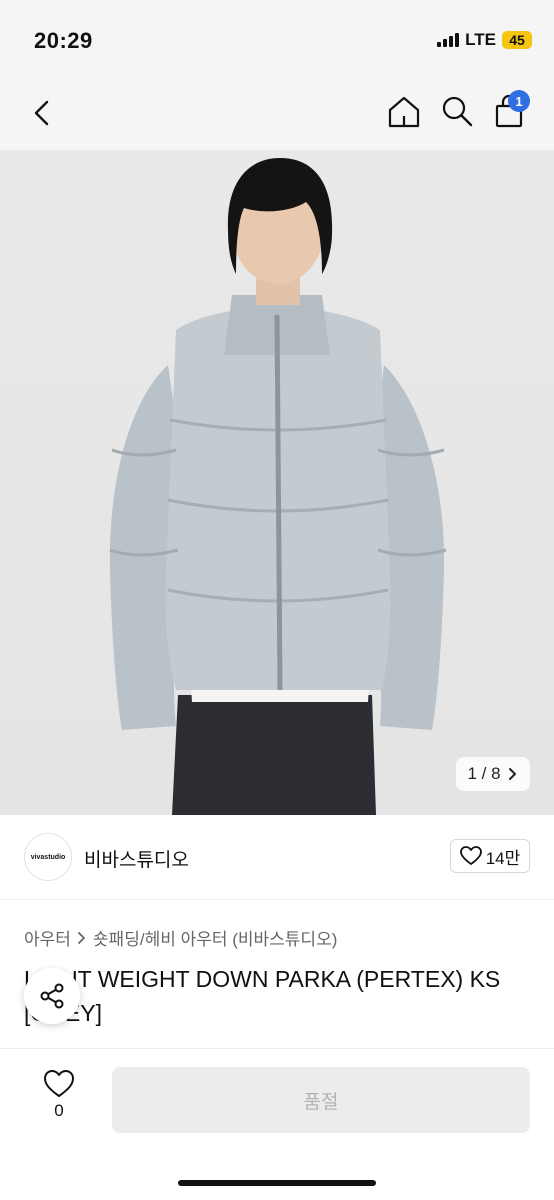 The image size is (554, 1200). I want to click on seller-logo: vivastudio, so click(48, 857).